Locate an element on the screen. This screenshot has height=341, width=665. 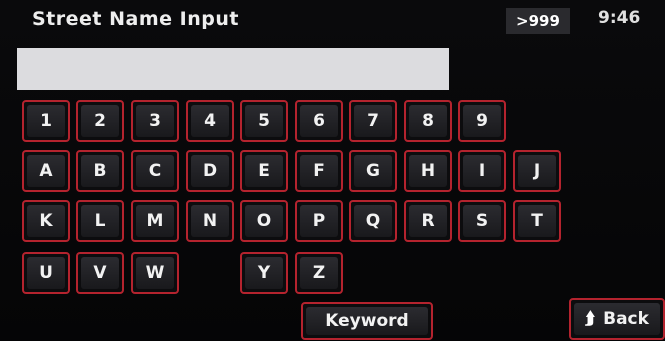
key-4: 4 is located at coordinates (210, 121).